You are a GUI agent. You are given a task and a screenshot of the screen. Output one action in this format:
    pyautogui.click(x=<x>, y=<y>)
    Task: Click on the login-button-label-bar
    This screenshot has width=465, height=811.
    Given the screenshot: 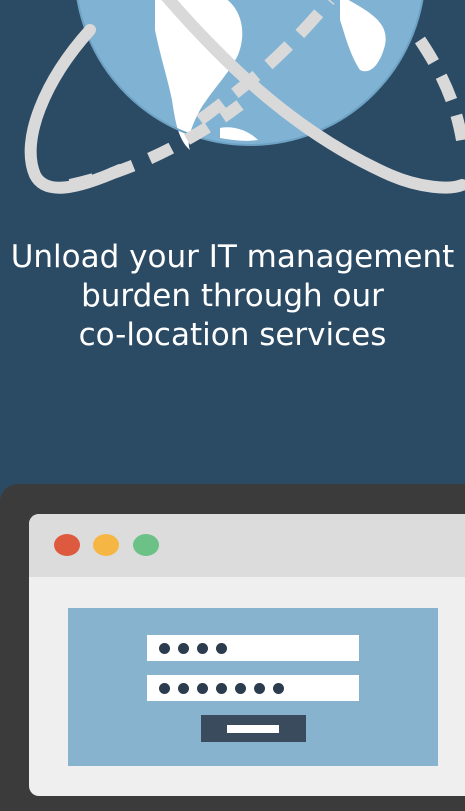 What is the action you would take?
    pyautogui.click(x=253, y=729)
    